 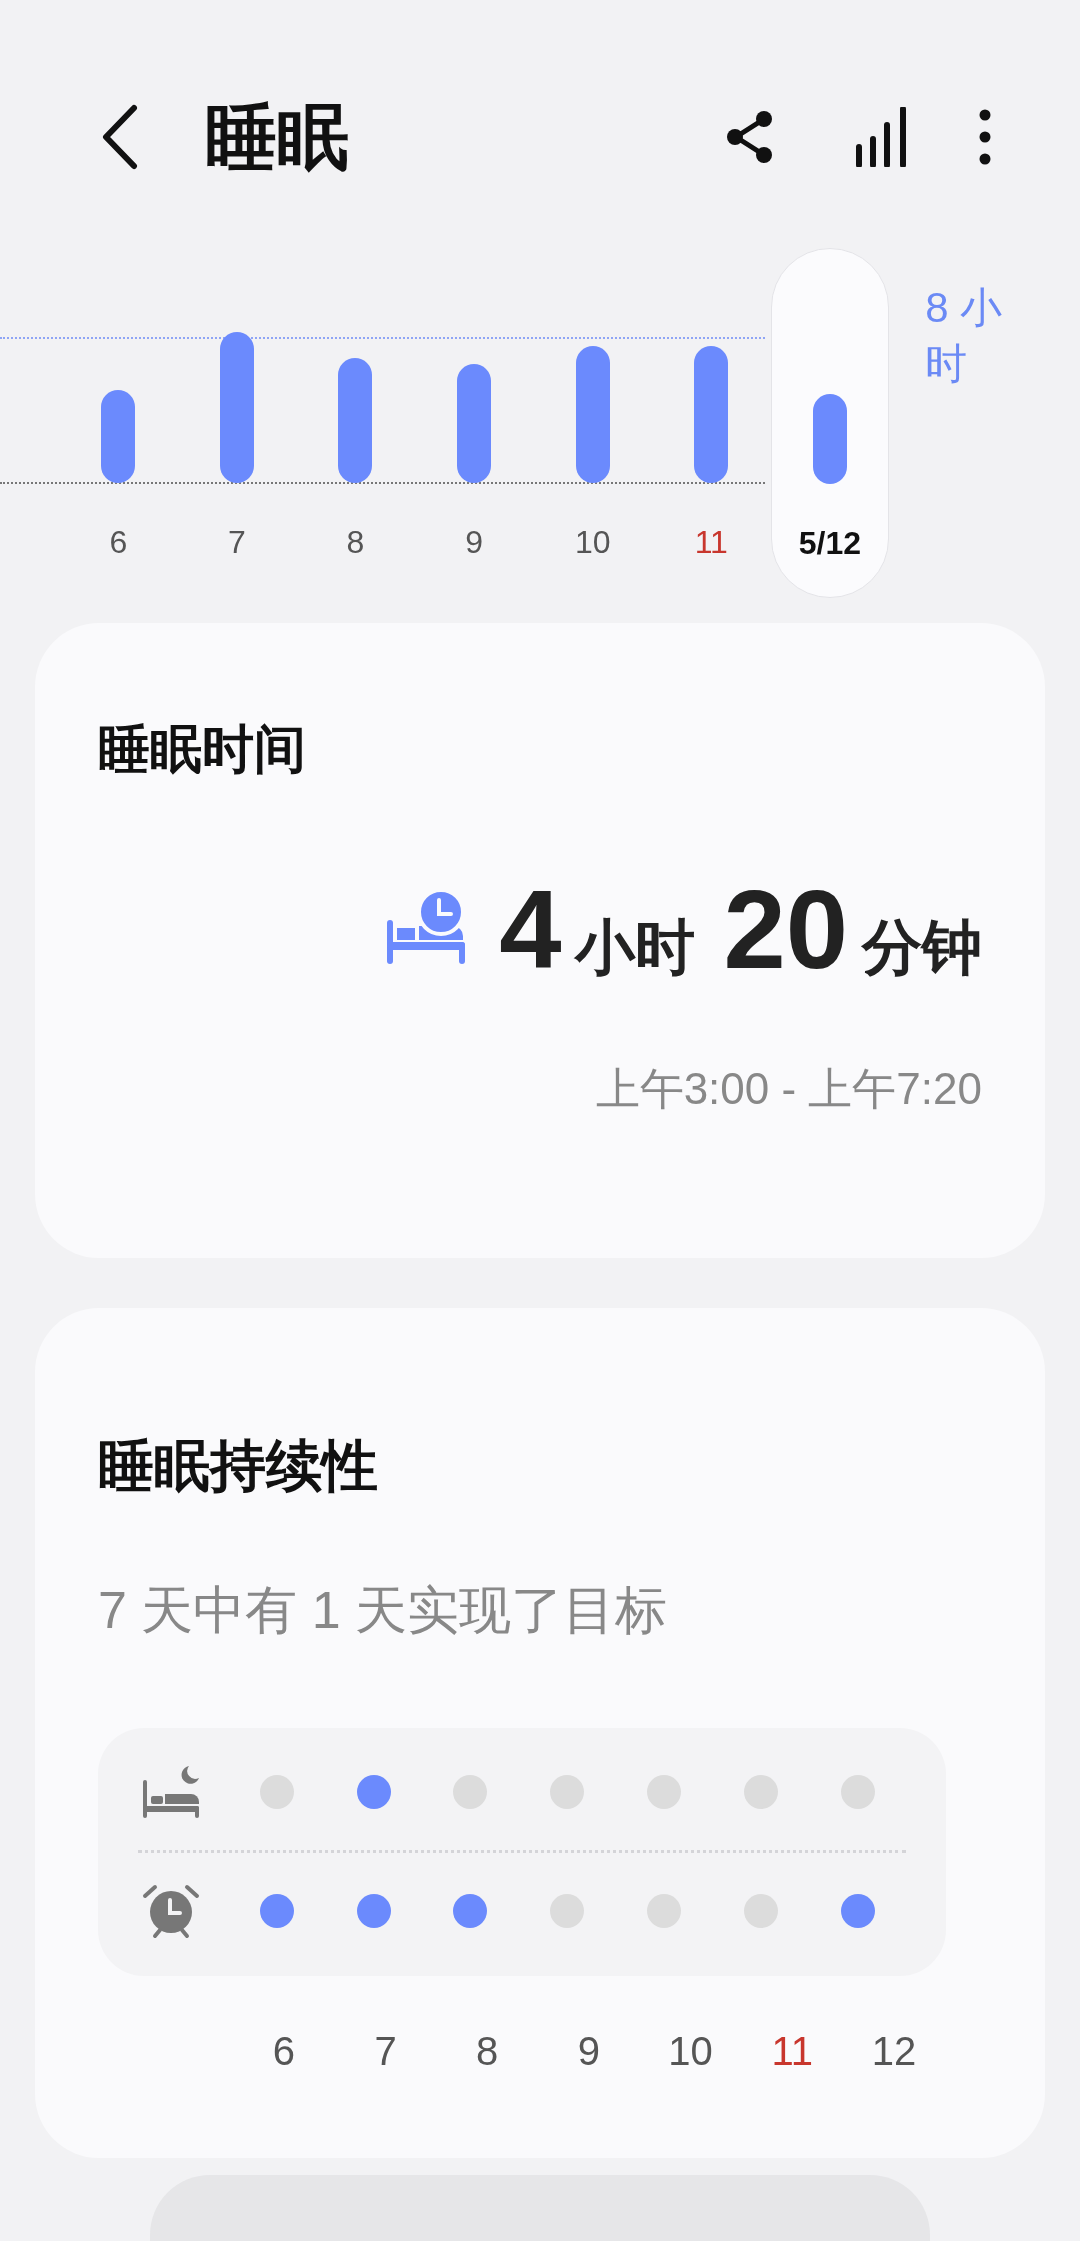 What do you see at coordinates (788, 1089) in the screenshot?
I see `sleep-time-range: 上午3:00 - 上午7:20` at bounding box center [788, 1089].